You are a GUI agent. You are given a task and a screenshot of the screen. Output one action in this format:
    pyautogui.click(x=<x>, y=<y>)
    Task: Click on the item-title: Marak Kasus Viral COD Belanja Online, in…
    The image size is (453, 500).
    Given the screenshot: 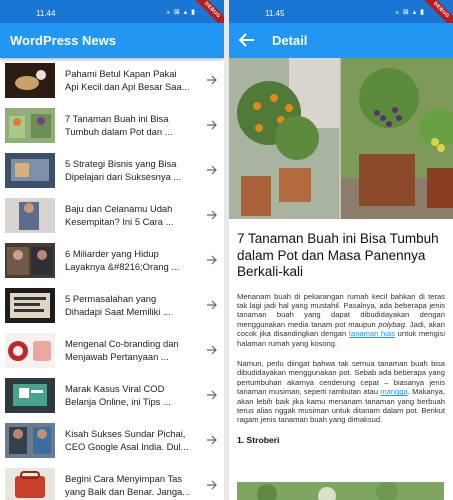 What is the action you would take?
    pyautogui.click(x=118, y=395)
    